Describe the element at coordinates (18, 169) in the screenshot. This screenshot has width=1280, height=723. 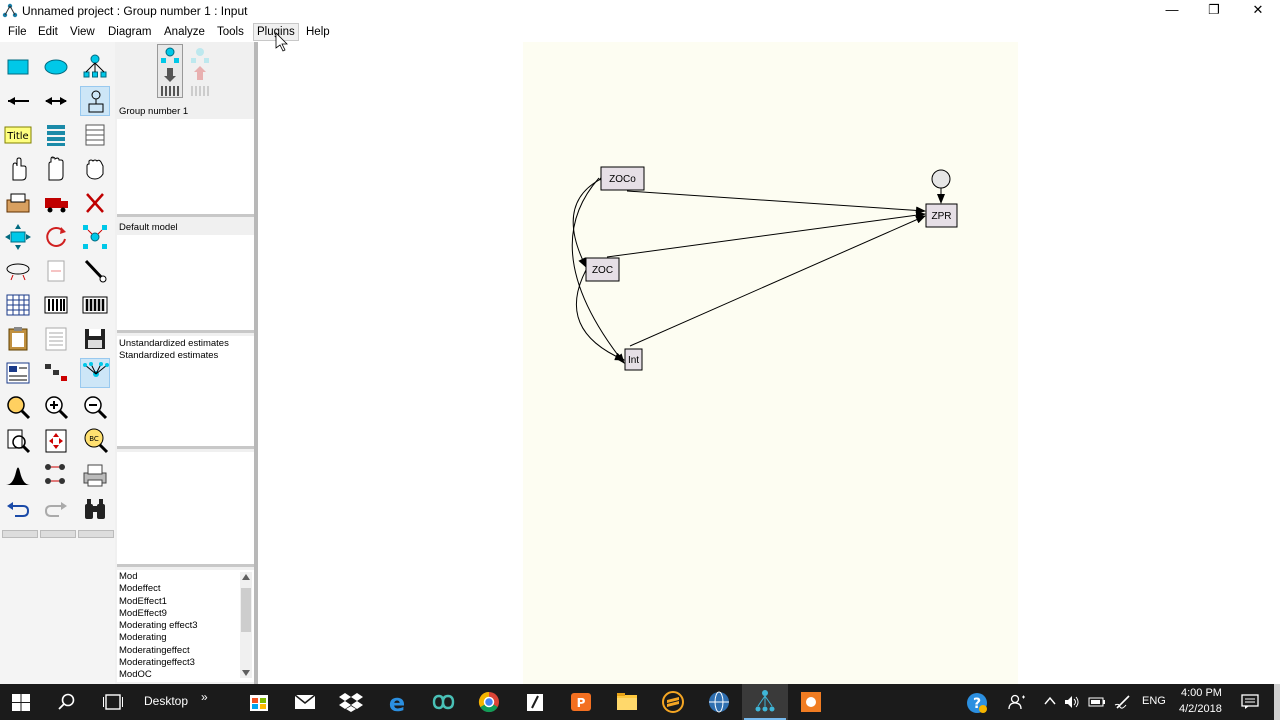
I see `select-one-hand-icon` at that location.